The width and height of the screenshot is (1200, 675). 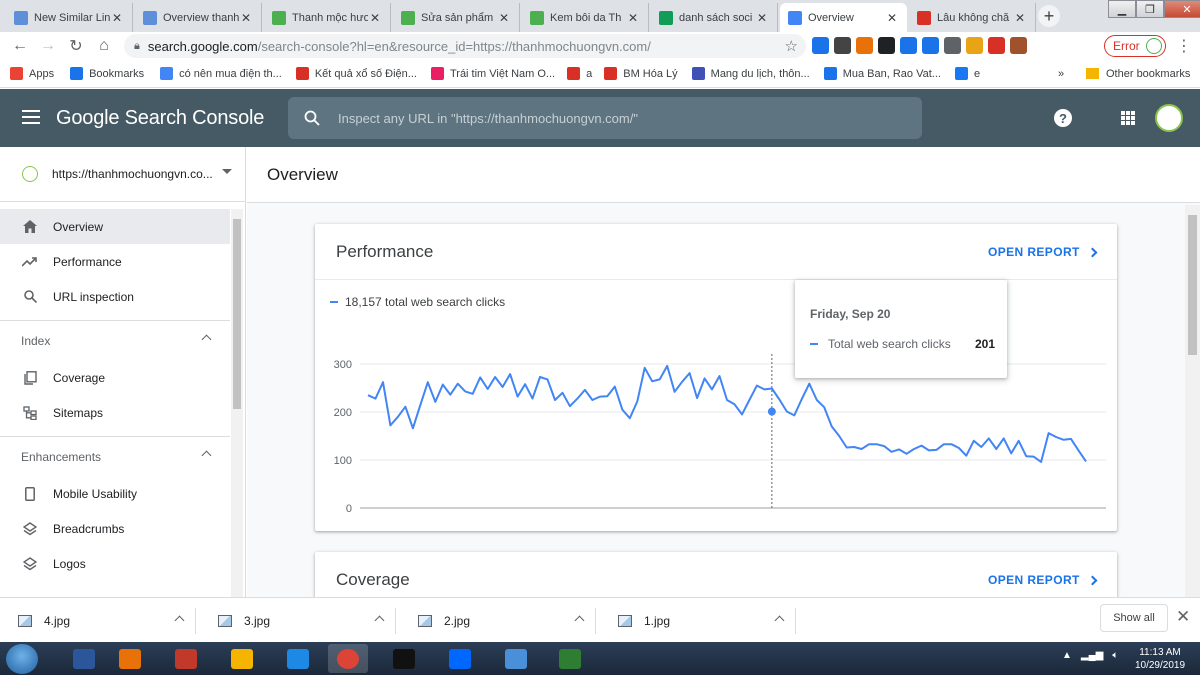 I want to click on restore-icon: ❐, so click(x=1150, y=9).